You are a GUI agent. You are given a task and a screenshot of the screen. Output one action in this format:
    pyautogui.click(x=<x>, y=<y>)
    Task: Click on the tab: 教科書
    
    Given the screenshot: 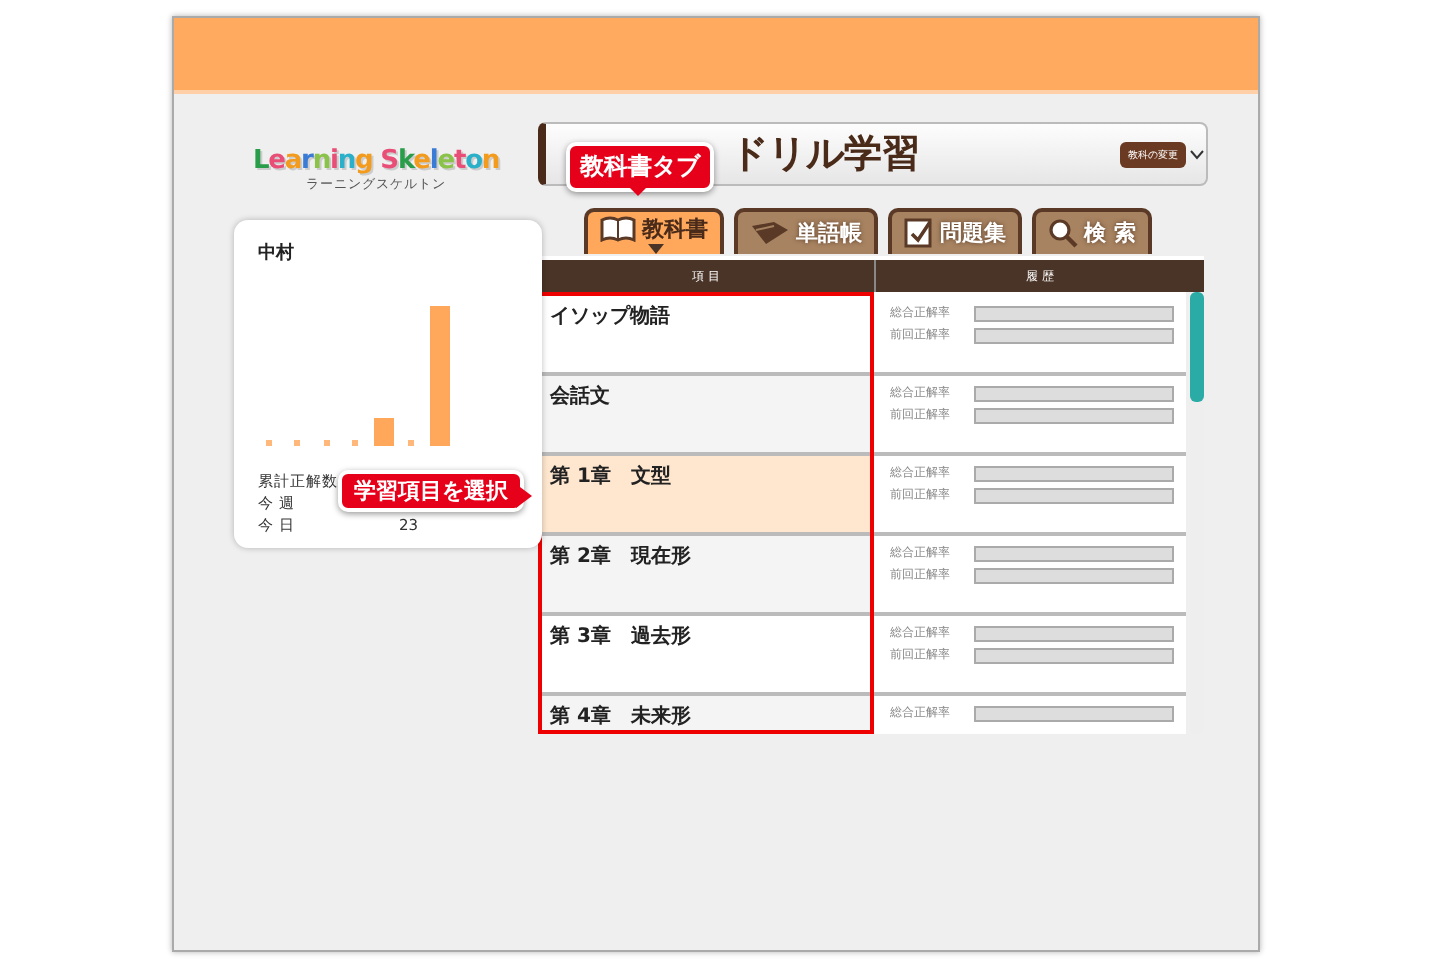 What is the action you would take?
    pyautogui.click(x=654, y=231)
    